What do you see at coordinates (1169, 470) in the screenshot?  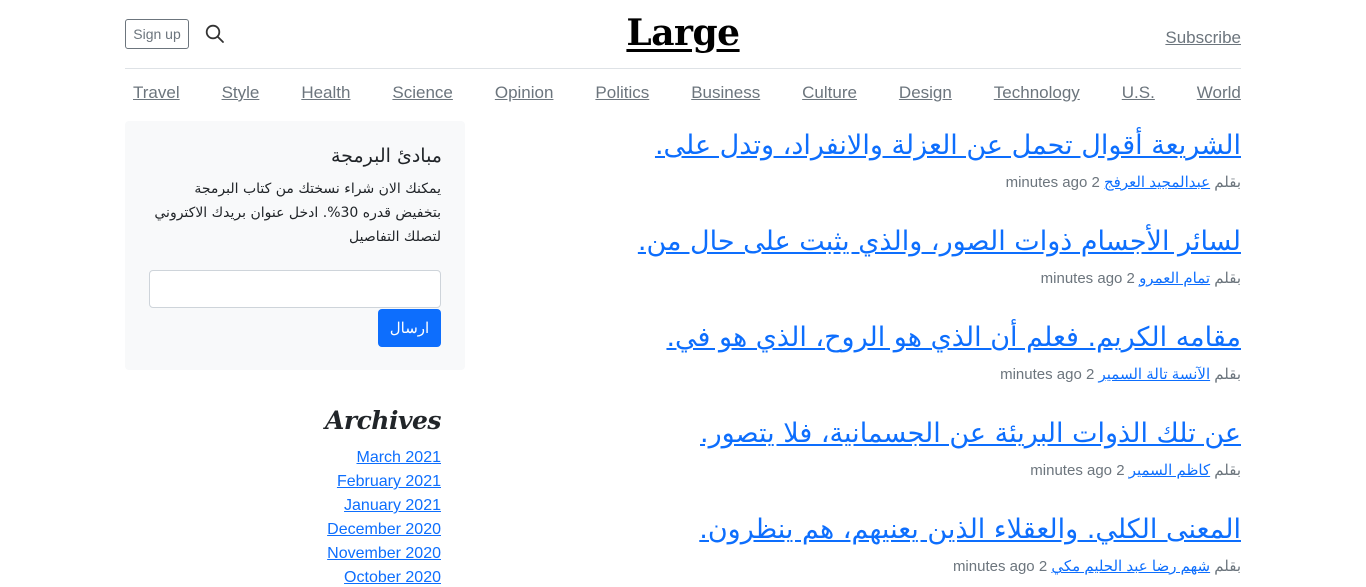 I see `author-link: كاظم السمير` at bounding box center [1169, 470].